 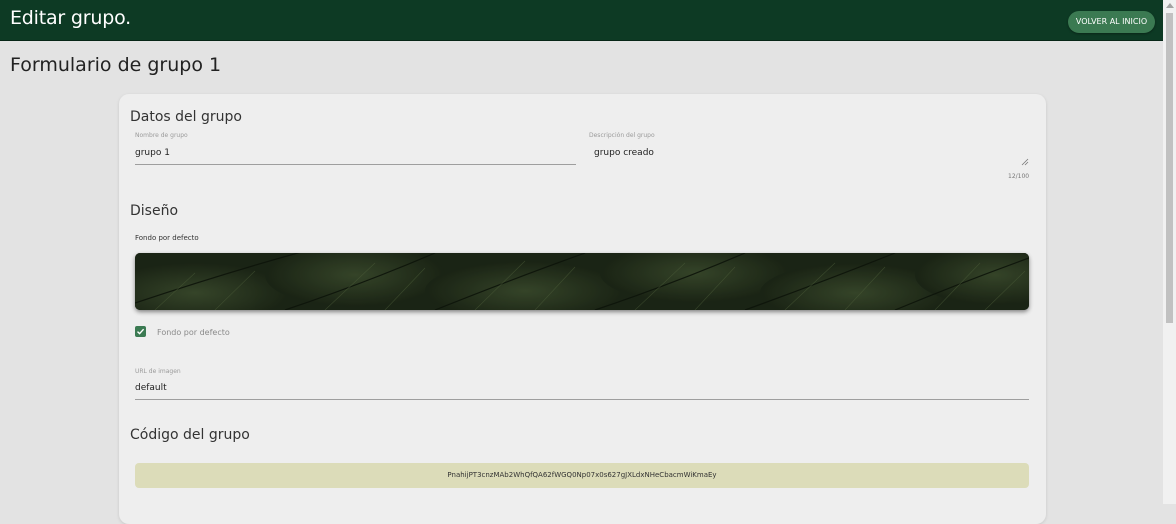 What do you see at coordinates (582, 399) in the screenshot?
I see `image-url-underline` at bounding box center [582, 399].